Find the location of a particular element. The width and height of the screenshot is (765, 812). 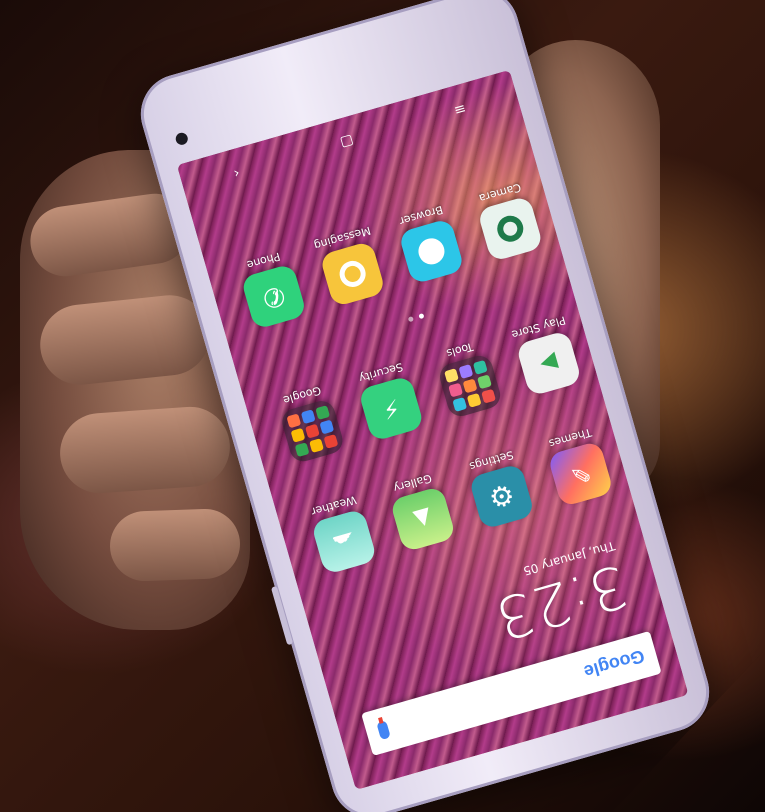

mic-icon is located at coordinates (383, 730).